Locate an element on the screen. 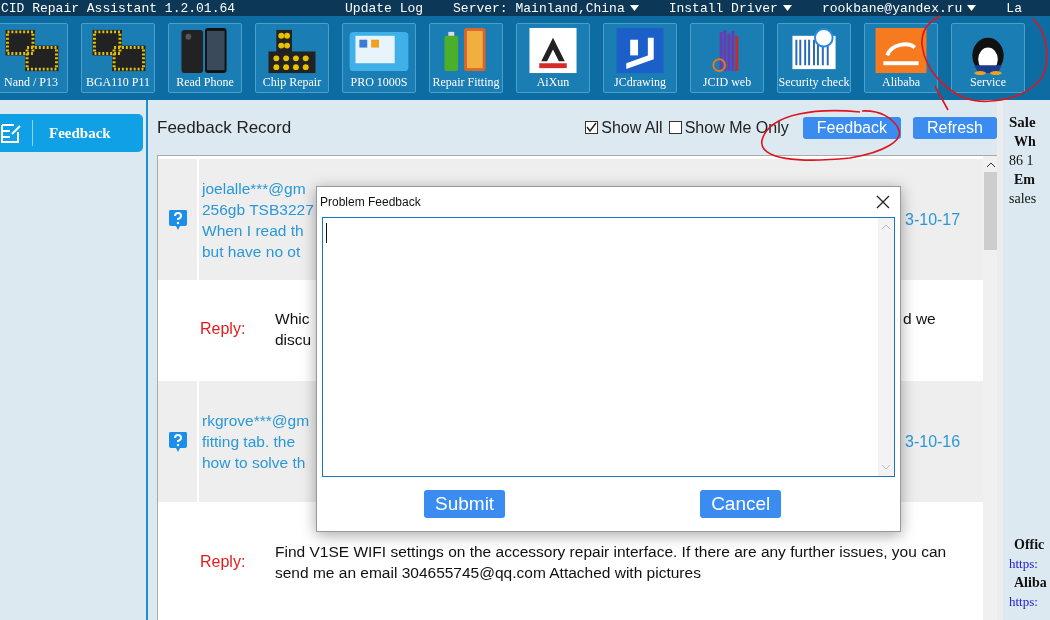 Image resolution: width=1050 pixels, height=620 pixels. action-button: Feedback is located at coordinates (851, 127).